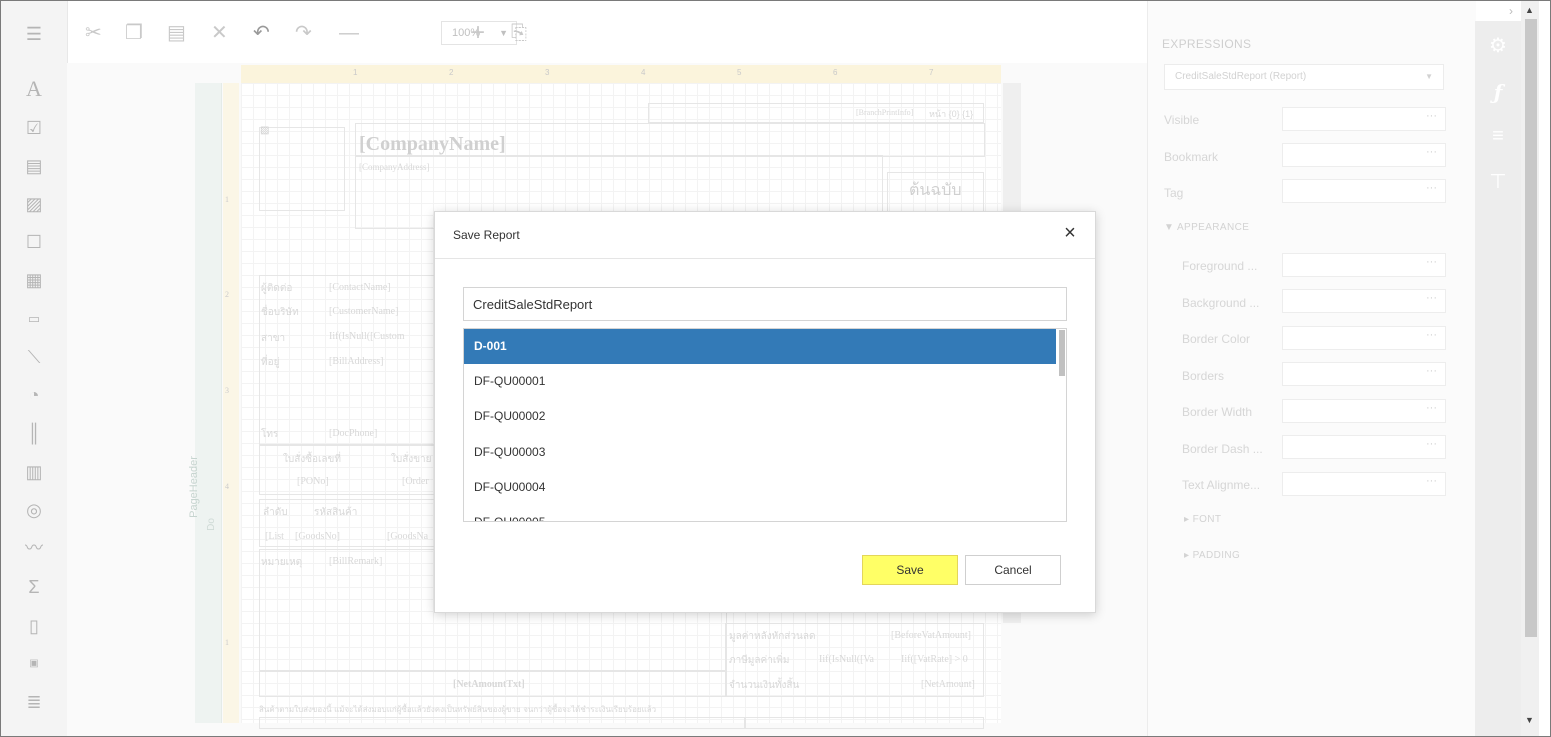 The height and width of the screenshot is (737, 1551). What do you see at coordinates (486, 235) in the screenshot?
I see `dialog-title: Save Report` at bounding box center [486, 235].